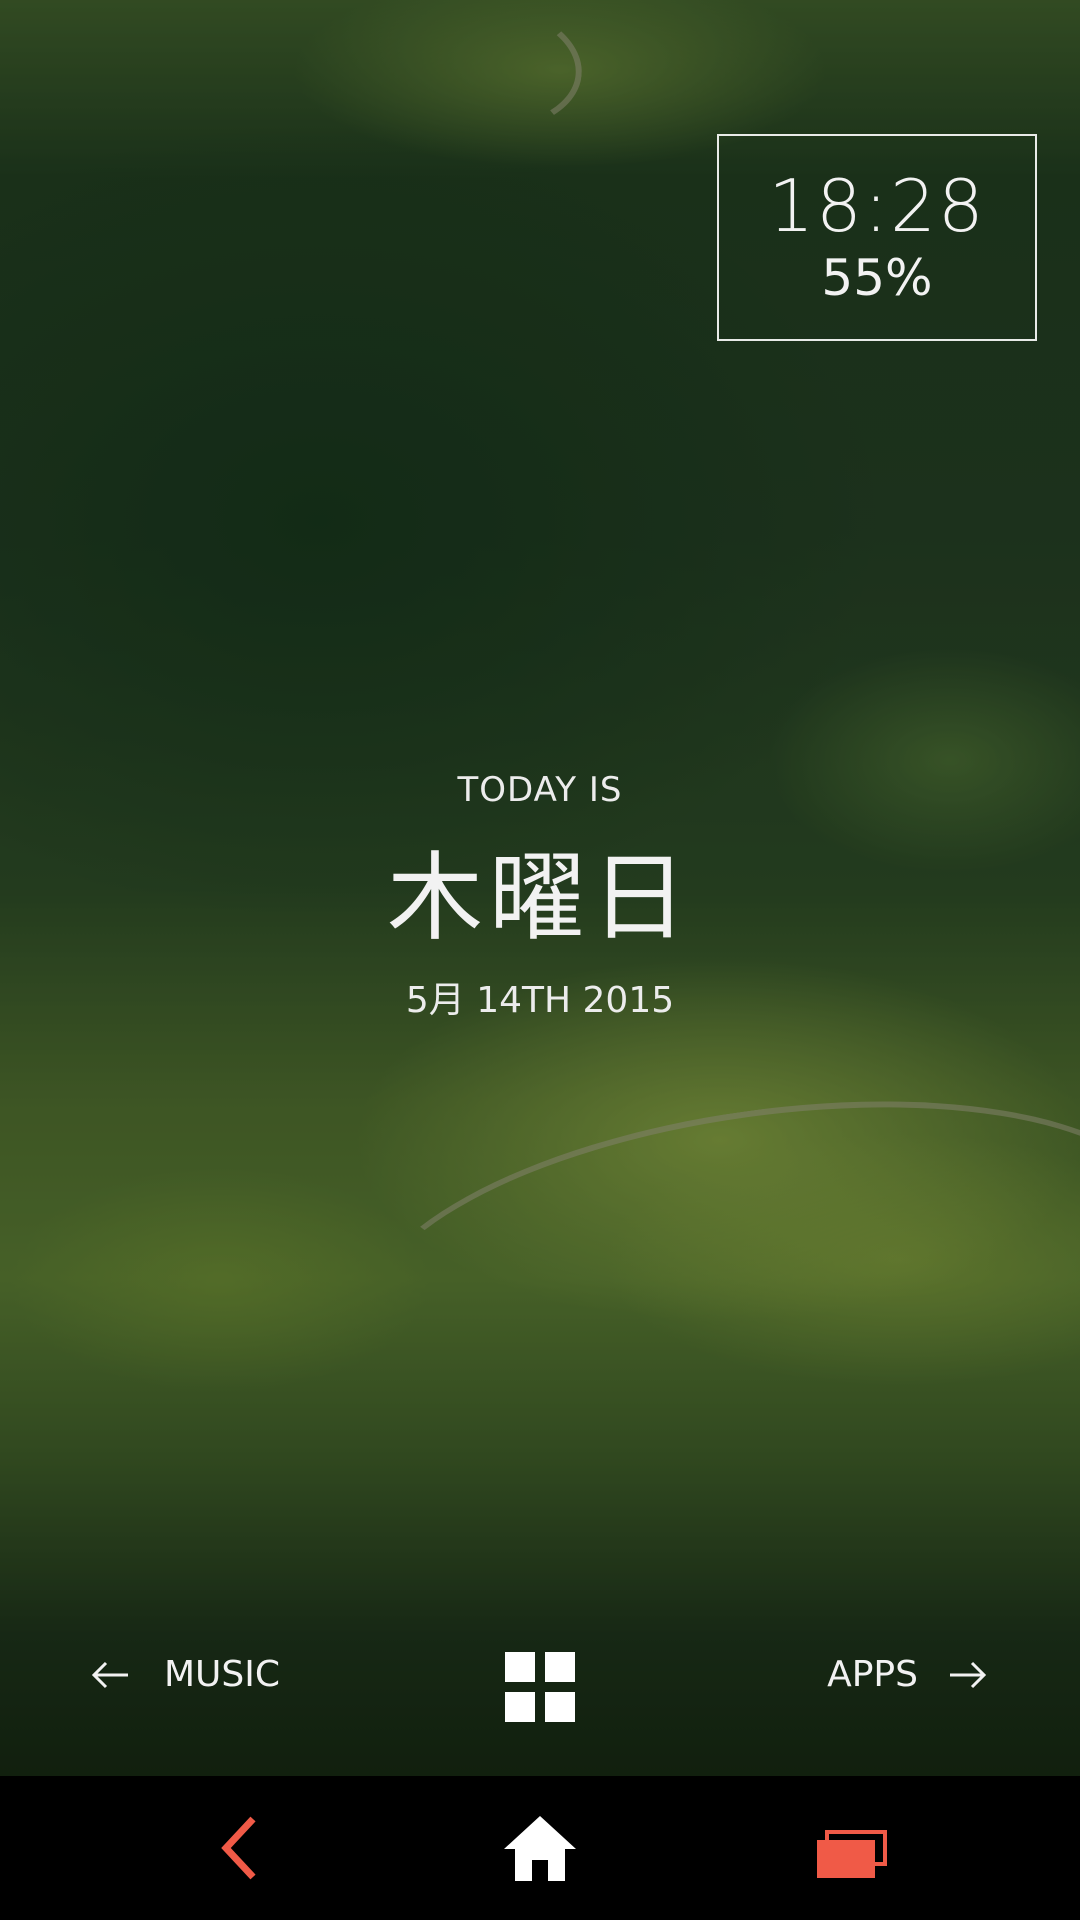  I want to click on recents-button, so click(840, 1848).